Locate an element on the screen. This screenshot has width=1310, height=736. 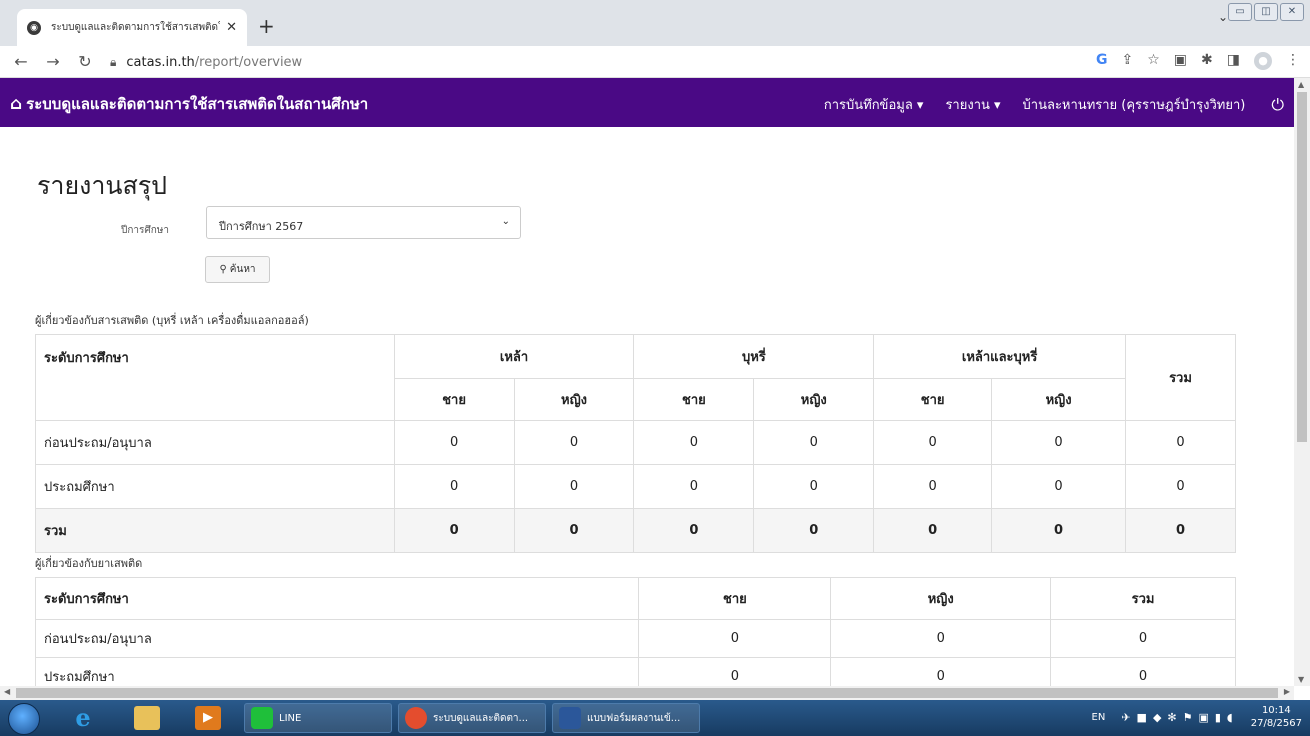
tray-icons: ✈■◆✻⚑▣▮◖ is located at coordinates (1179, 717).